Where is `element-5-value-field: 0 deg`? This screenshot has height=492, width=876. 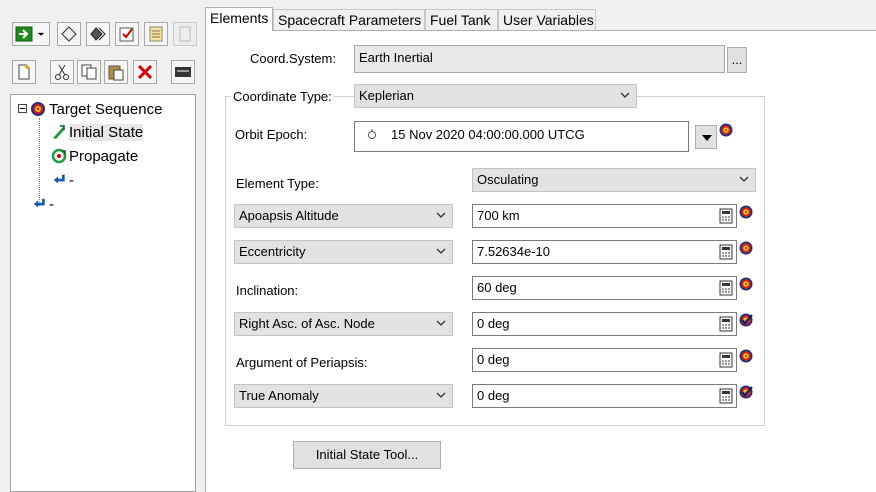
element-5-value-field: 0 deg is located at coordinates (604, 360).